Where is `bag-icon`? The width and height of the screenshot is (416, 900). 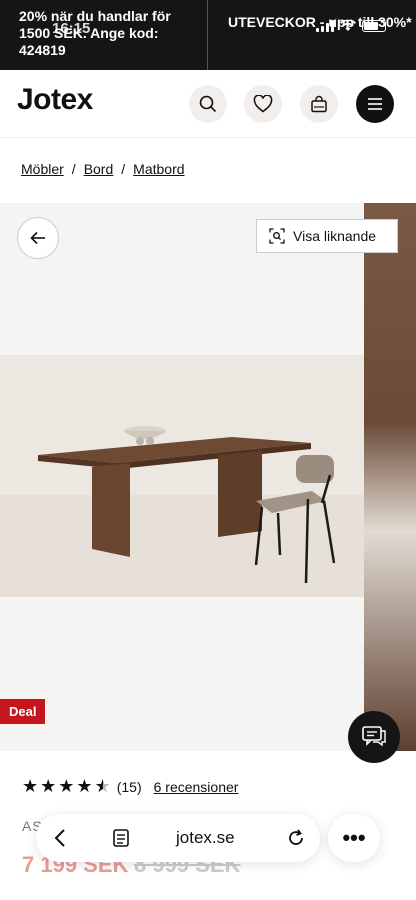
bag-icon is located at coordinates (319, 104).